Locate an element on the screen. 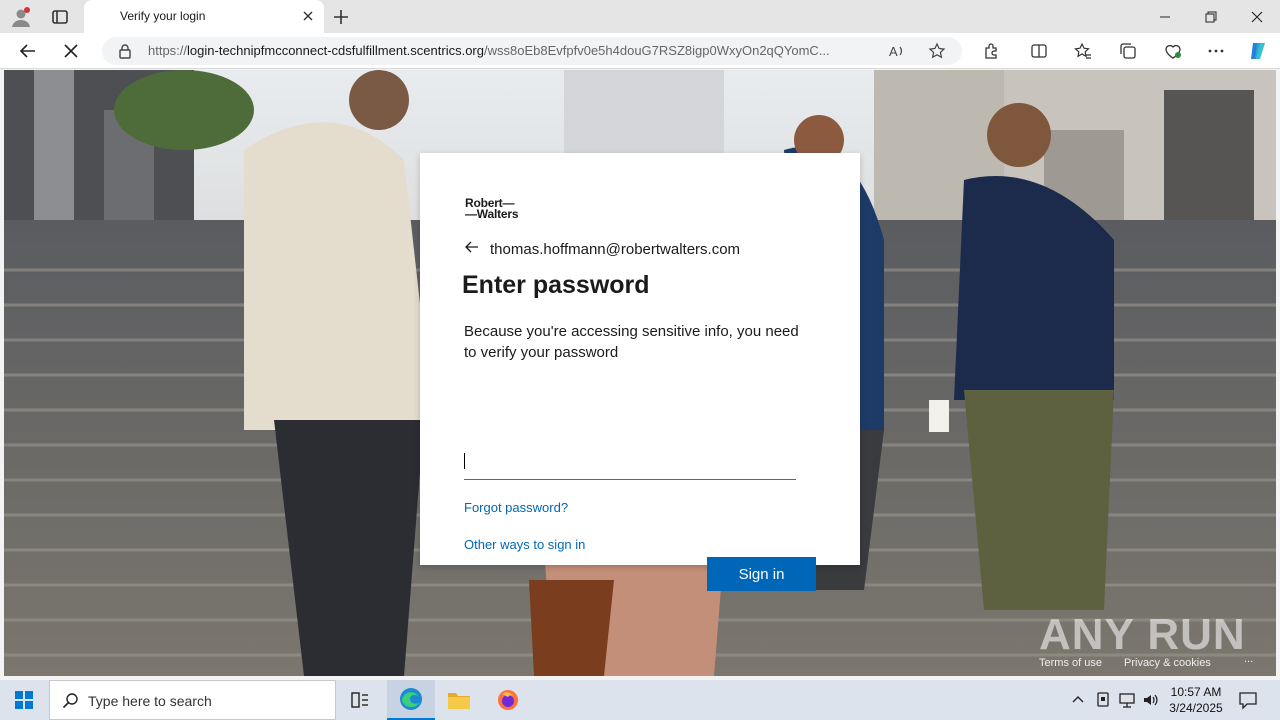 The width and height of the screenshot is (1280, 720). task-view-icon is located at coordinates (360, 700).